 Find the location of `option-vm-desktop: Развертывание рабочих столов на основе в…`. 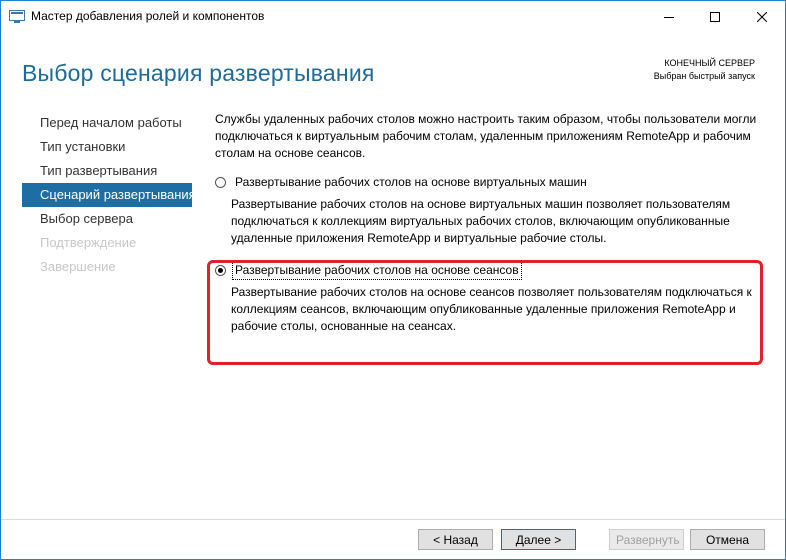

option-vm-desktop: Развертывание рабочих столов на основе в… is located at coordinates (402, 182).